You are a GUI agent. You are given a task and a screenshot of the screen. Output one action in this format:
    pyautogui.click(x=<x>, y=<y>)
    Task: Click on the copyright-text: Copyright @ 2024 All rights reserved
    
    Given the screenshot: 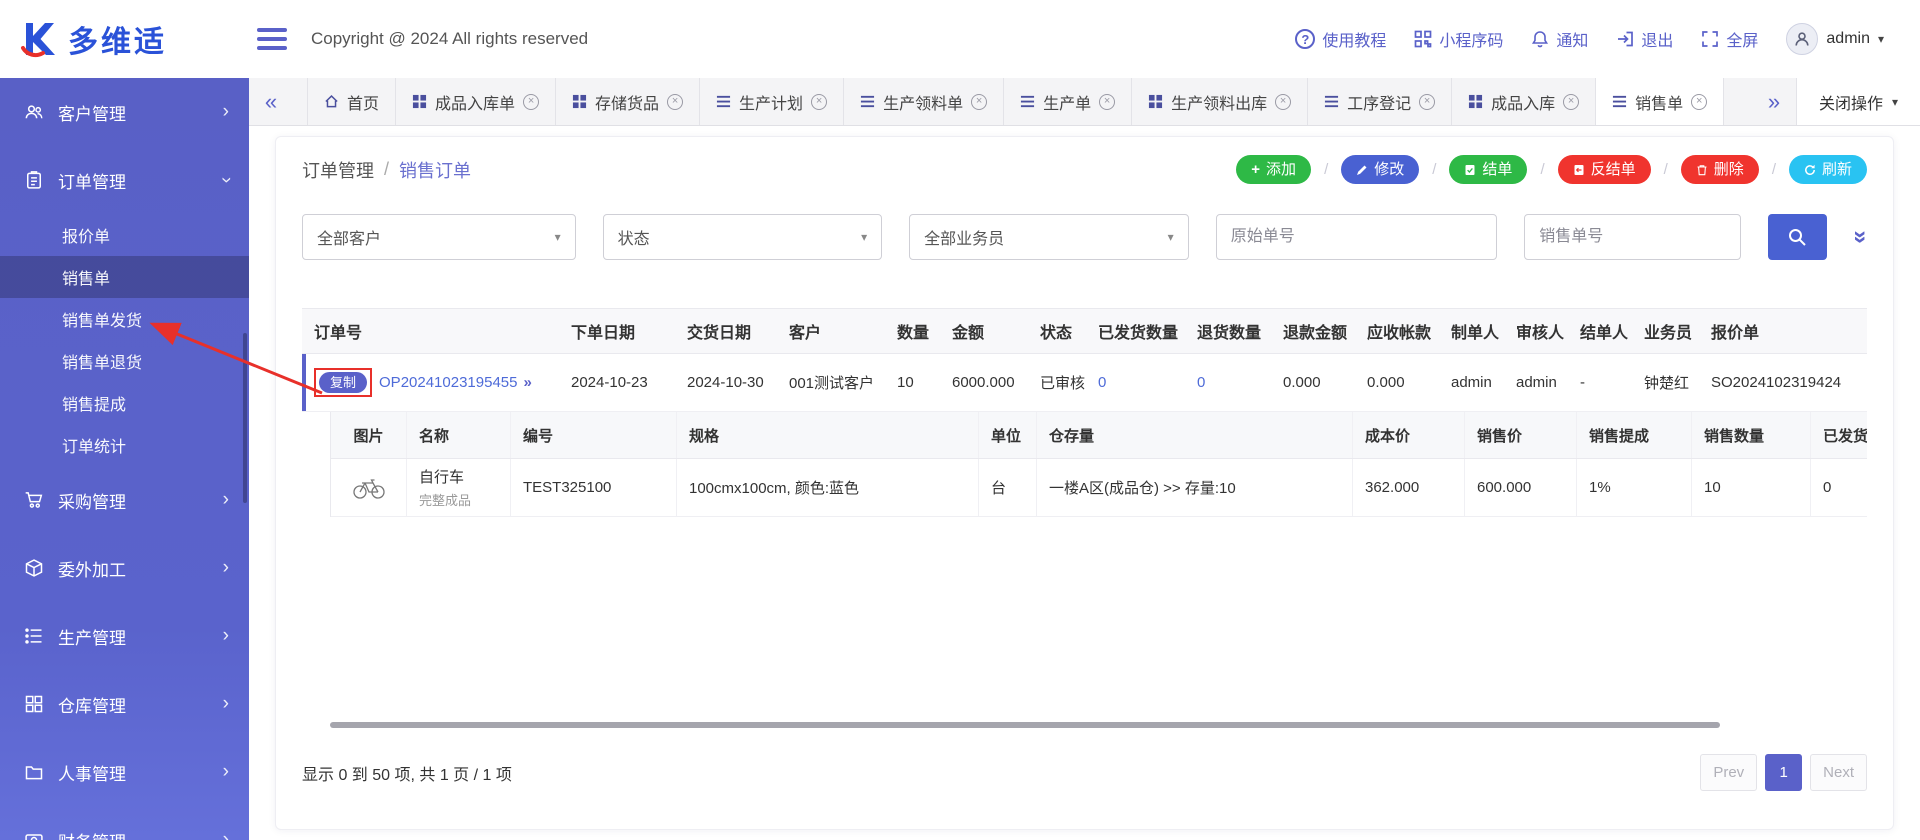 What is the action you would take?
    pyautogui.click(x=450, y=38)
    